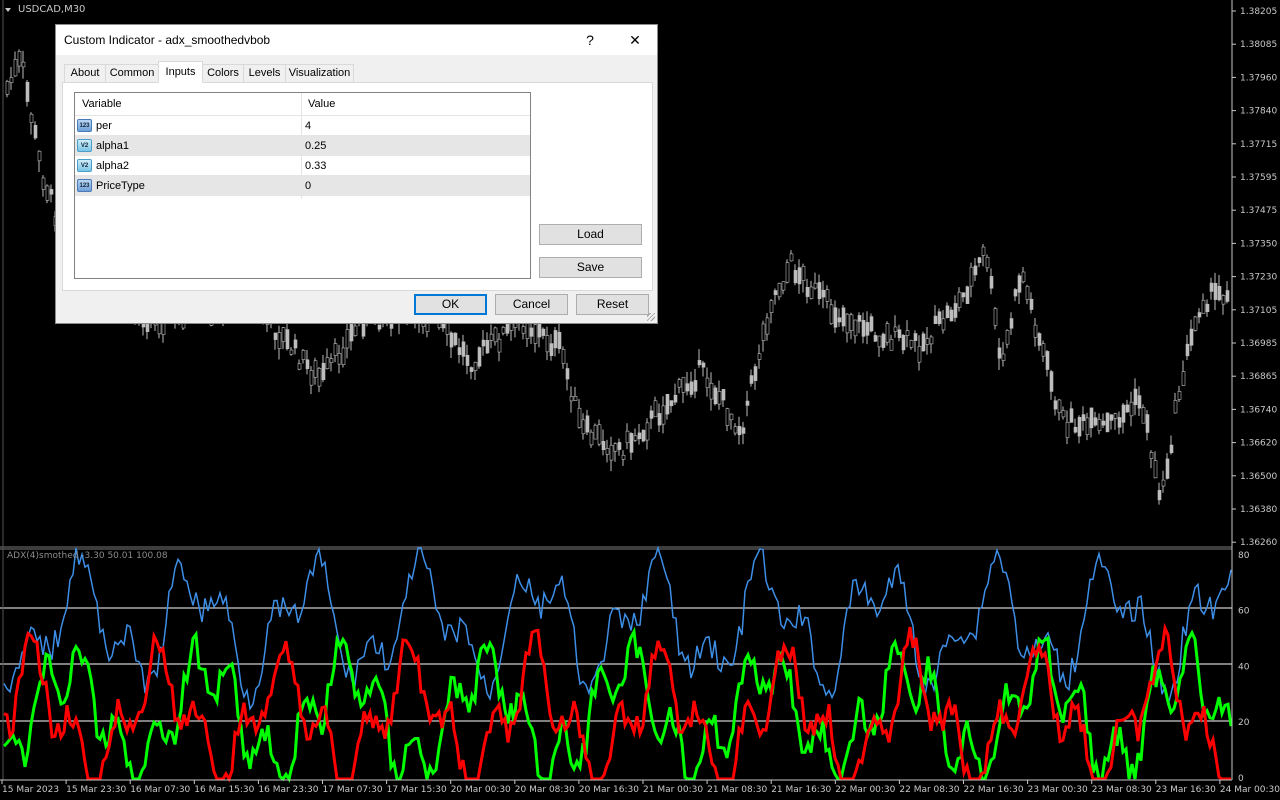 The image size is (1280, 800). I want to click on time-tick-label: 16 Mar 23:30, so click(288, 790).